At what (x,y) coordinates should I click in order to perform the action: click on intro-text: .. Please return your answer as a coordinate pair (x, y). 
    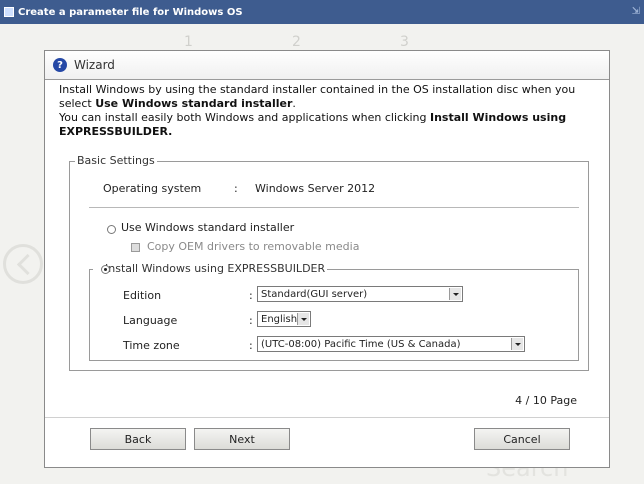
    Looking at the image, I should click on (294, 103).